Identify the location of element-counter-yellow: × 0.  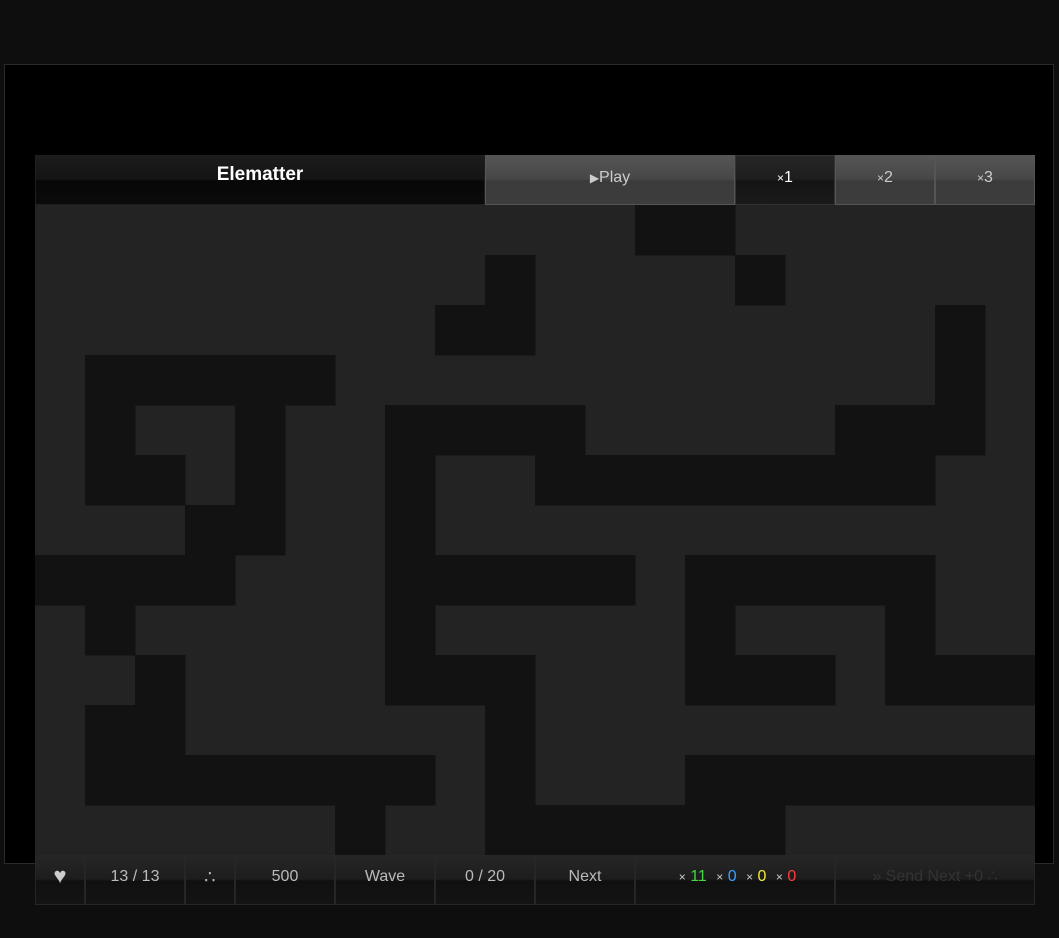
(756, 876).